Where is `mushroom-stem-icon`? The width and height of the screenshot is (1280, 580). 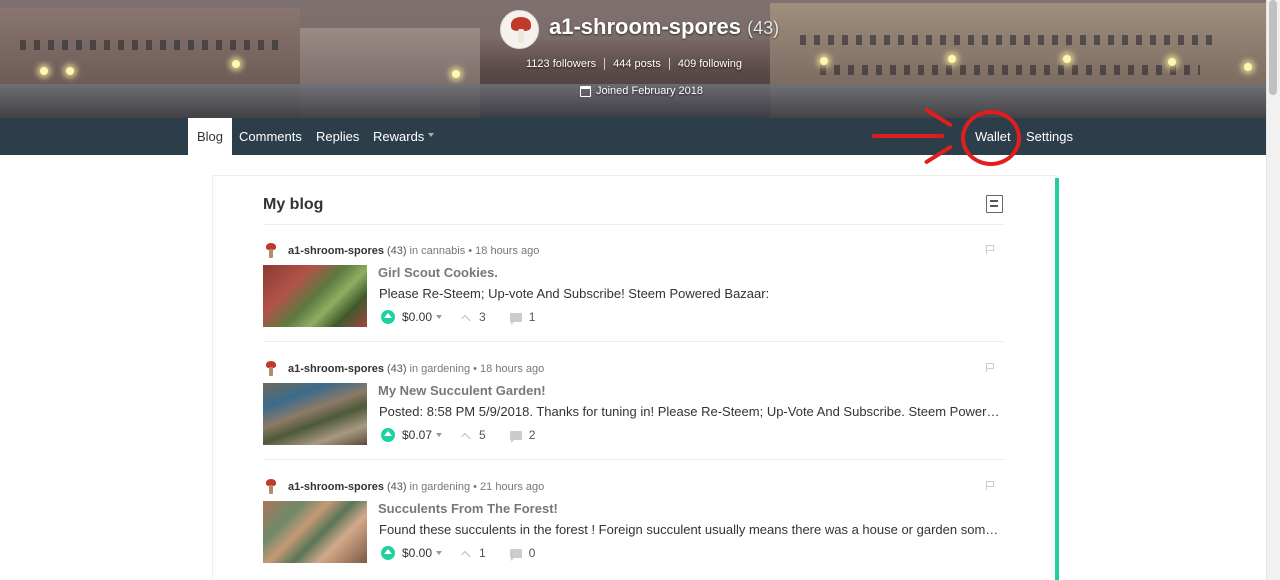
mushroom-stem-icon is located at coordinates (521, 36).